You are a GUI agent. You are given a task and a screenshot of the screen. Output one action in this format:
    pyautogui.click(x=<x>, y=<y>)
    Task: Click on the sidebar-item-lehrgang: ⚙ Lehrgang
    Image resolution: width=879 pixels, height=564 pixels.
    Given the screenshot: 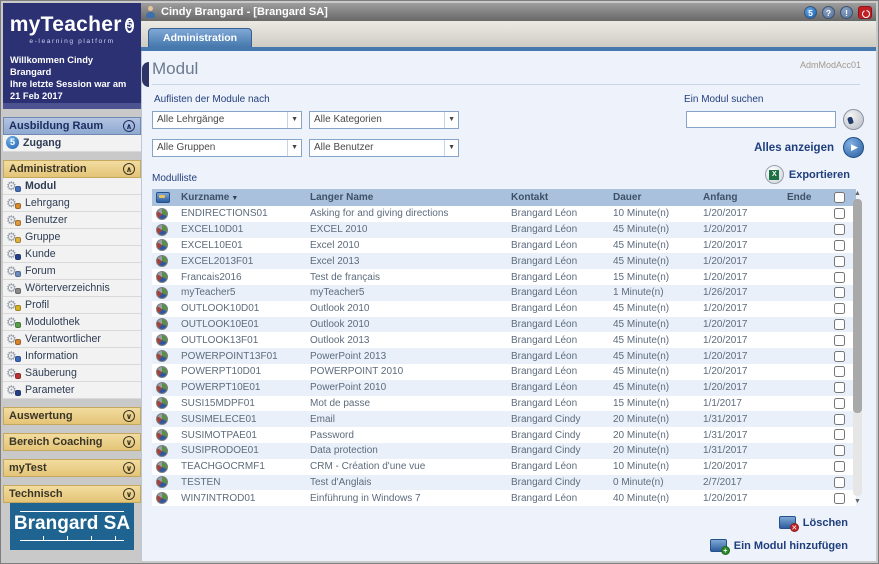 What is the action you would take?
    pyautogui.click(x=72, y=203)
    